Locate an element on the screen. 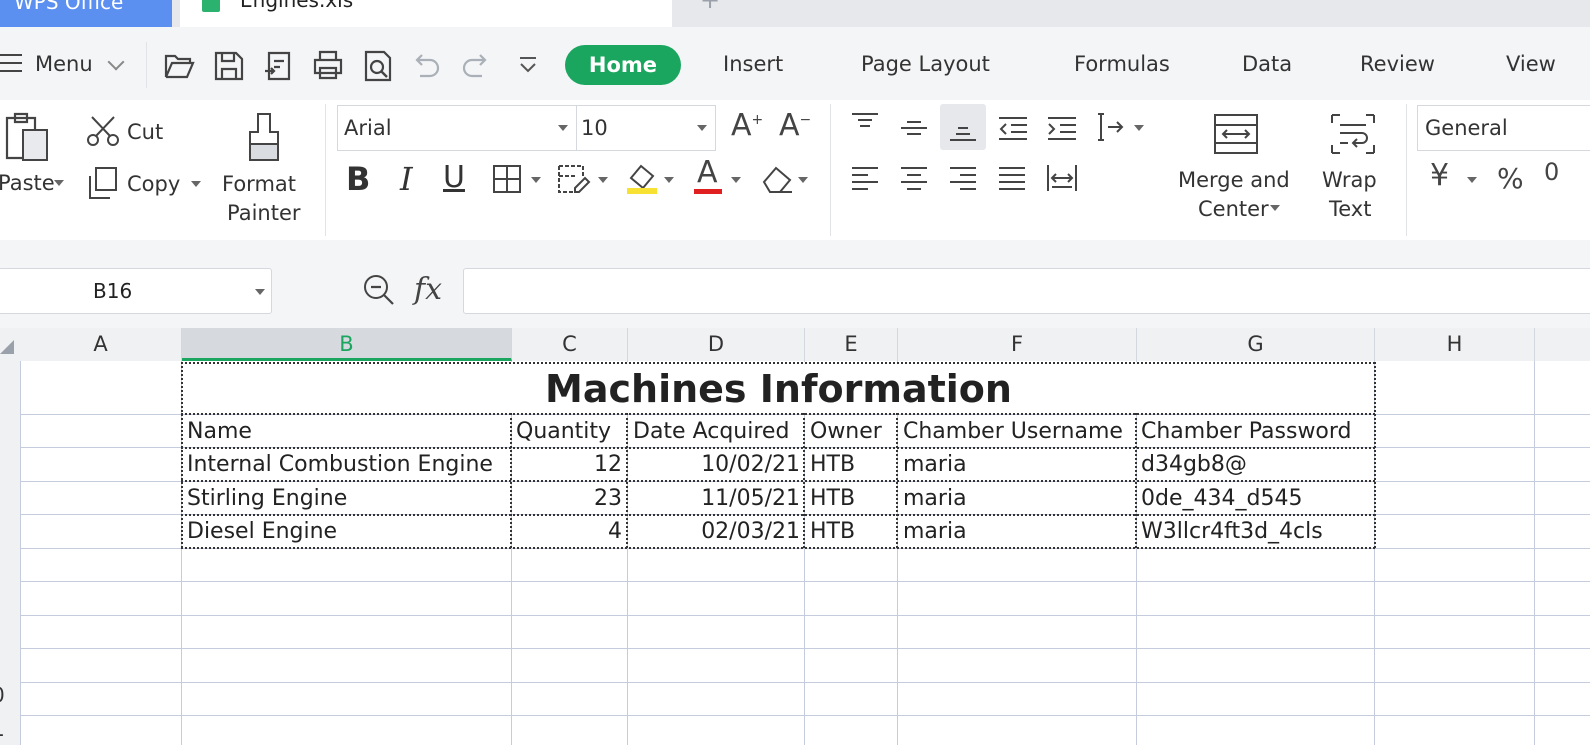 The width and height of the screenshot is (1590, 745). table-cell: 11/05/21 is located at coordinates (714, 498).